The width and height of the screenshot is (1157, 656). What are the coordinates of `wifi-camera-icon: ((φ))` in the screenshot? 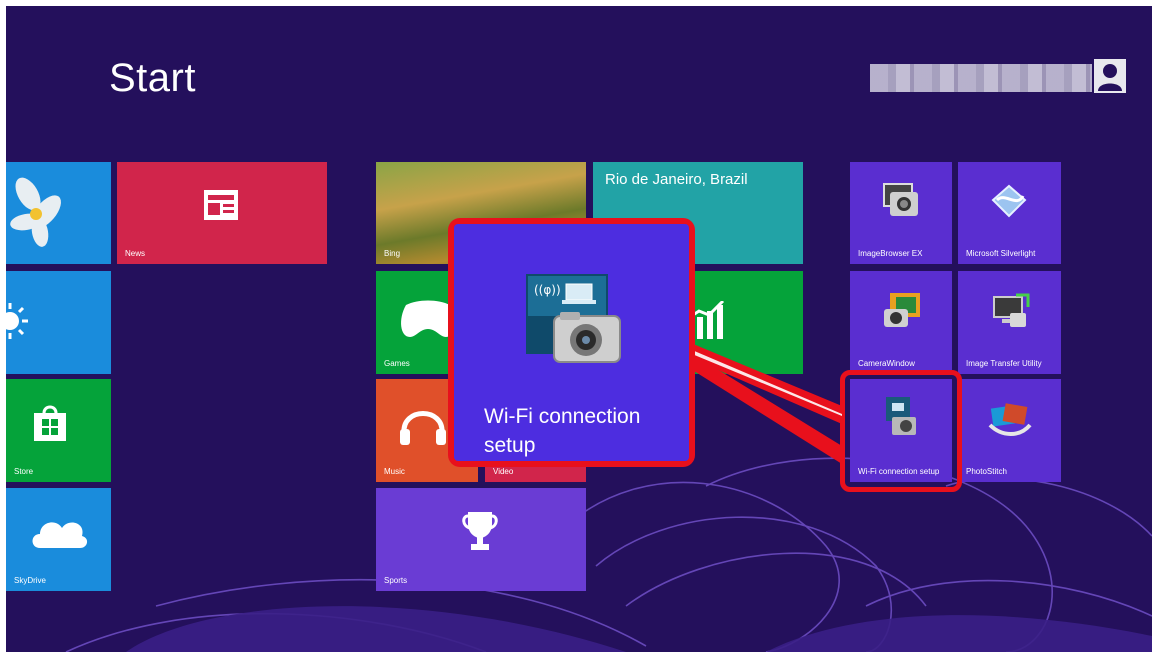 It's located at (573, 318).